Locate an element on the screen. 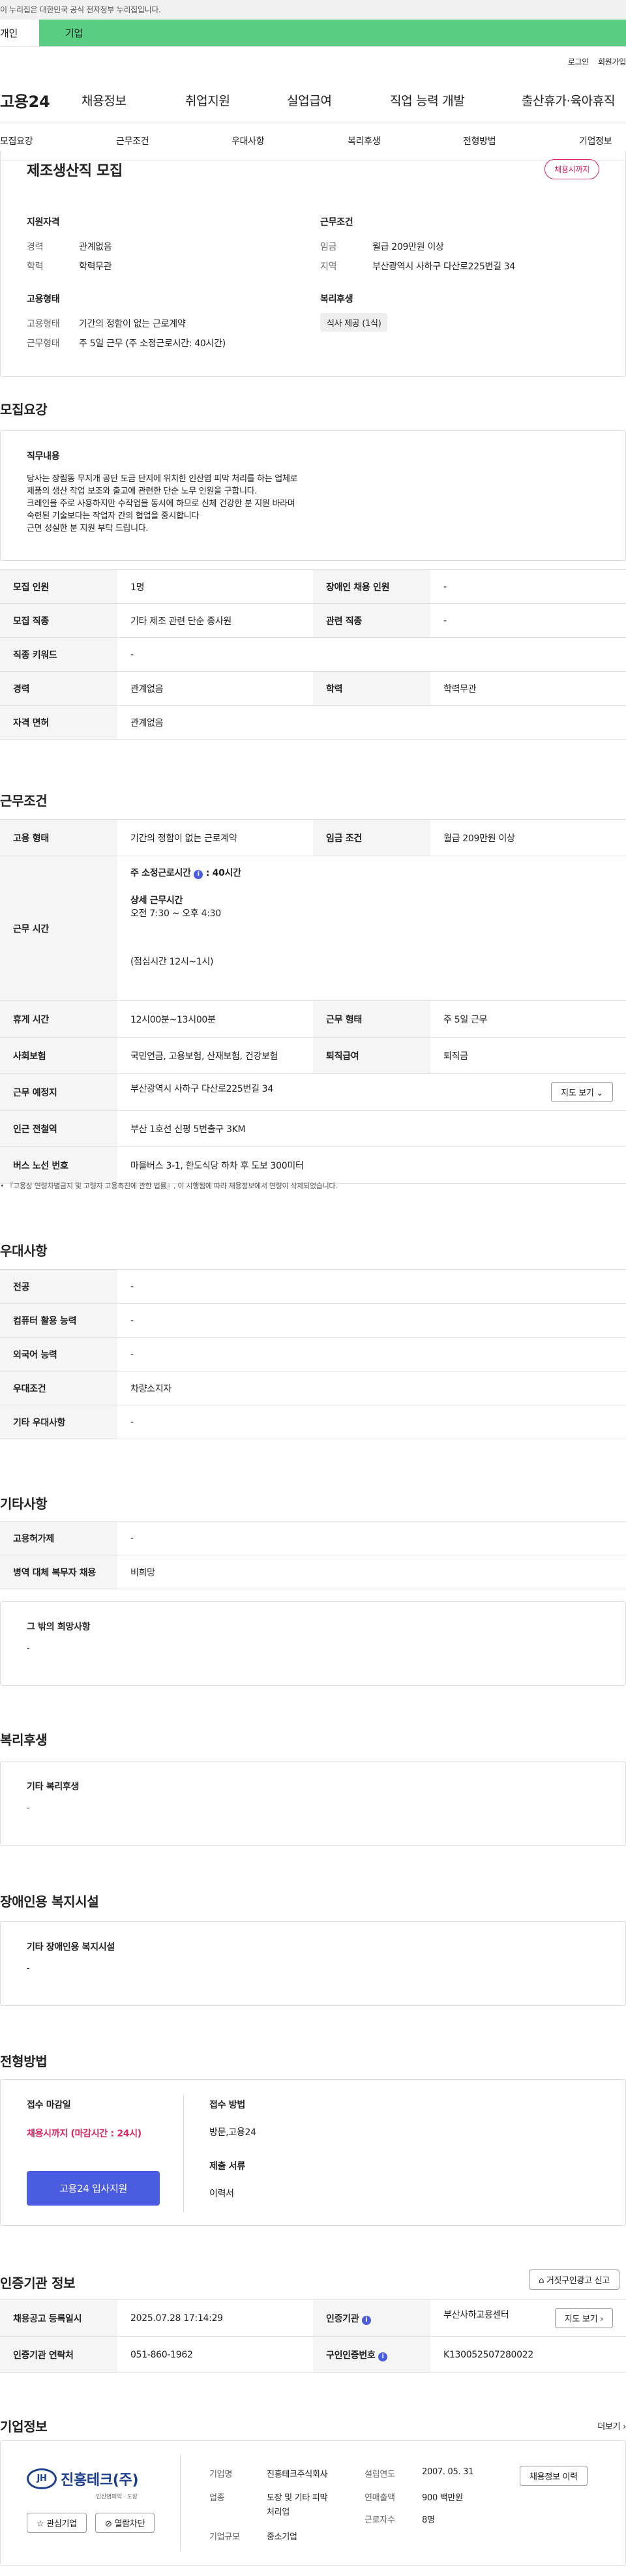 The height and width of the screenshot is (2576, 626). cert-section-title: 인증기관 정보 is located at coordinates (38, 2283).